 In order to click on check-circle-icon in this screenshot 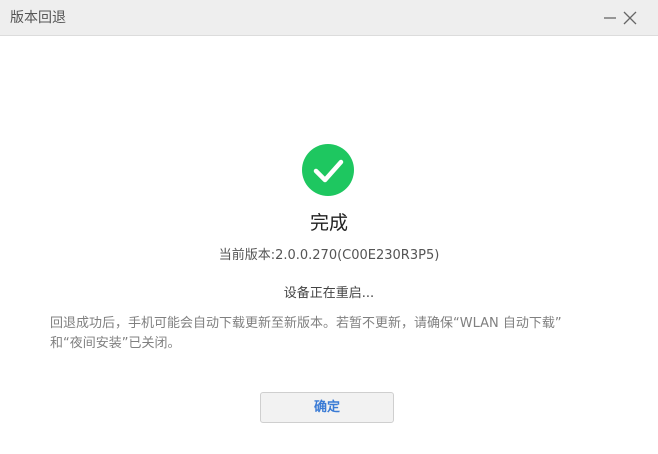, I will do `click(328, 170)`.